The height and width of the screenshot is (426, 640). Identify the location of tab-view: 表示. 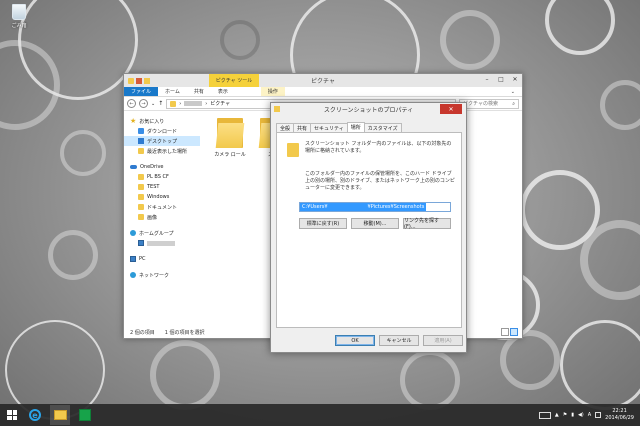
(223, 91).